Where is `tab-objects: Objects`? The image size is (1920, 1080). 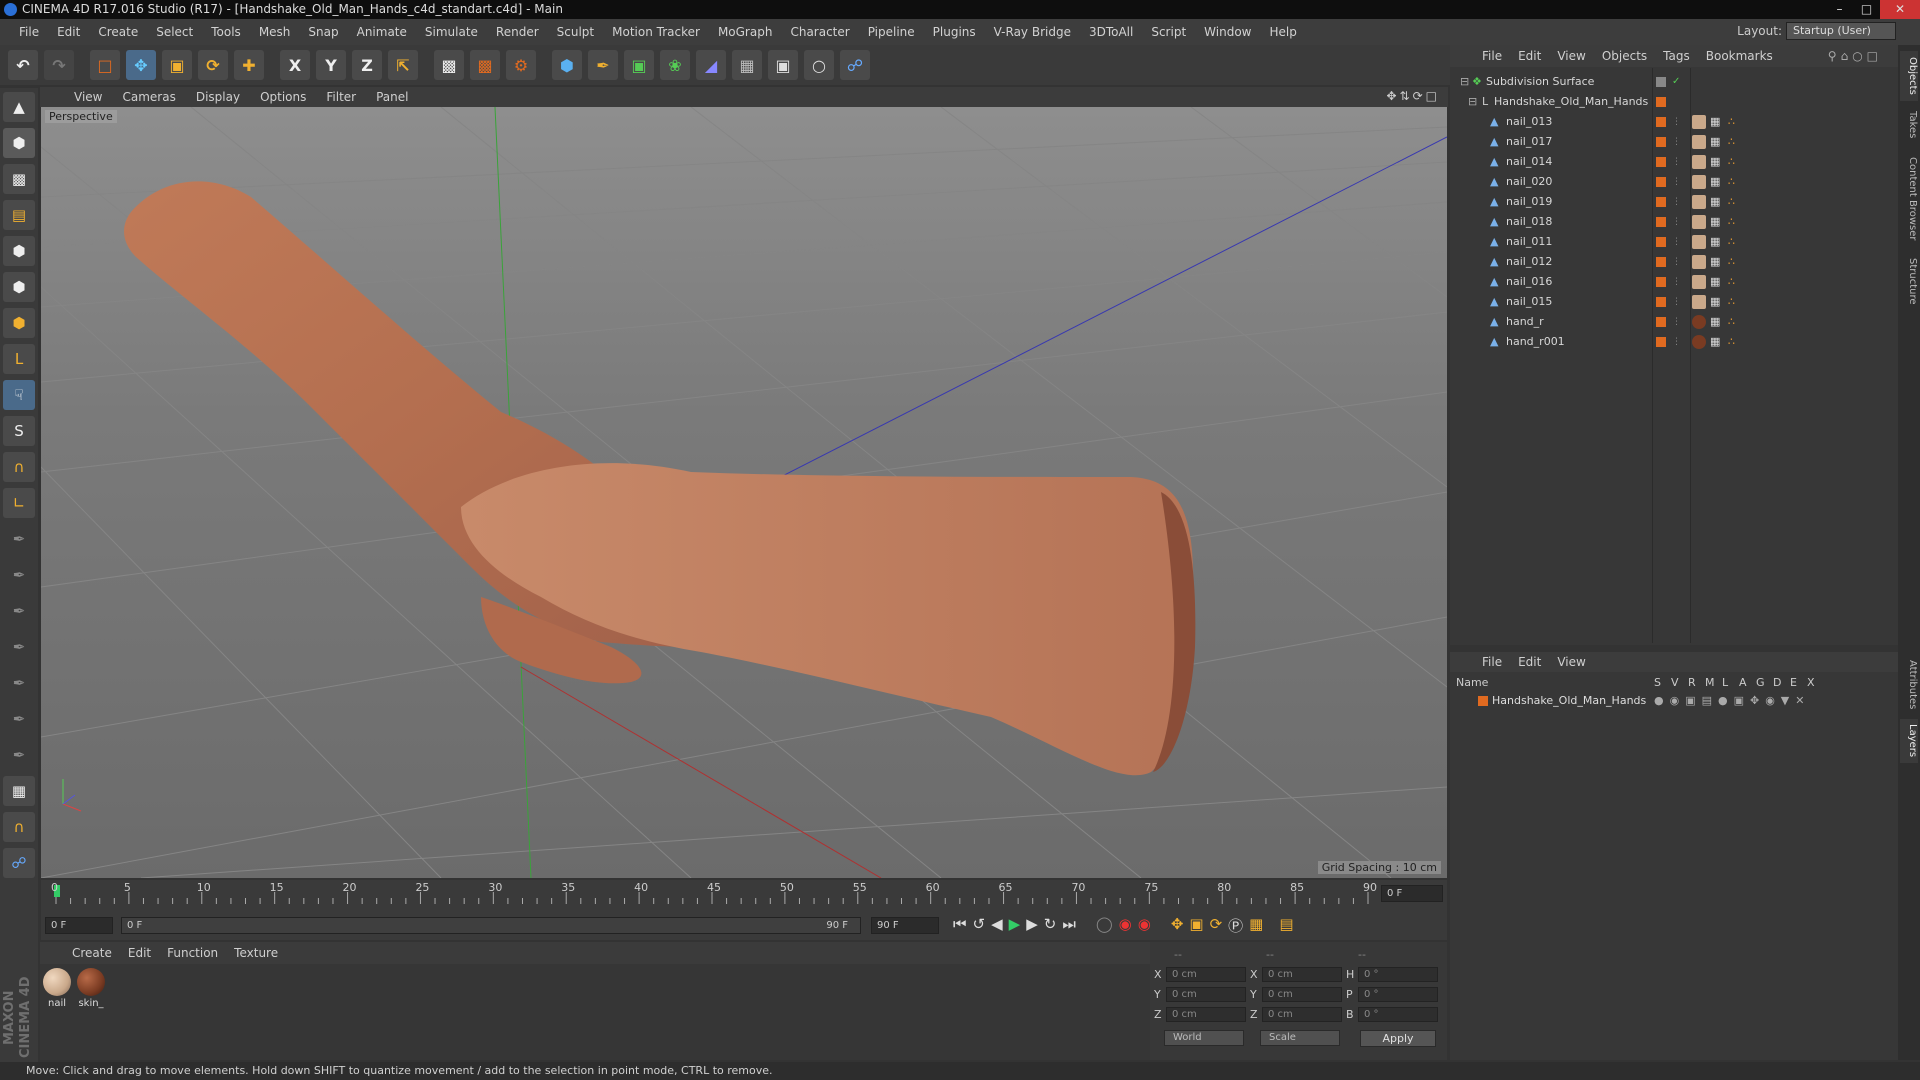
tab-objects: Objects is located at coordinates (1909, 76).